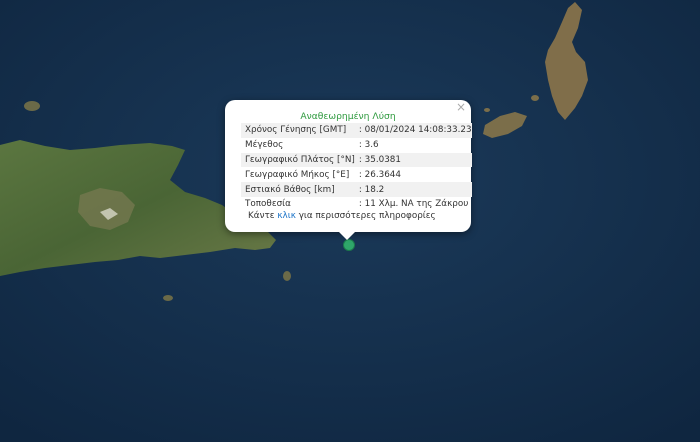 The width and height of the screenshot is (700, 442). What do you see at coordinates (168, 298) in the screenshot?
I see `islet-southwest` at bounding box center [168, 298].